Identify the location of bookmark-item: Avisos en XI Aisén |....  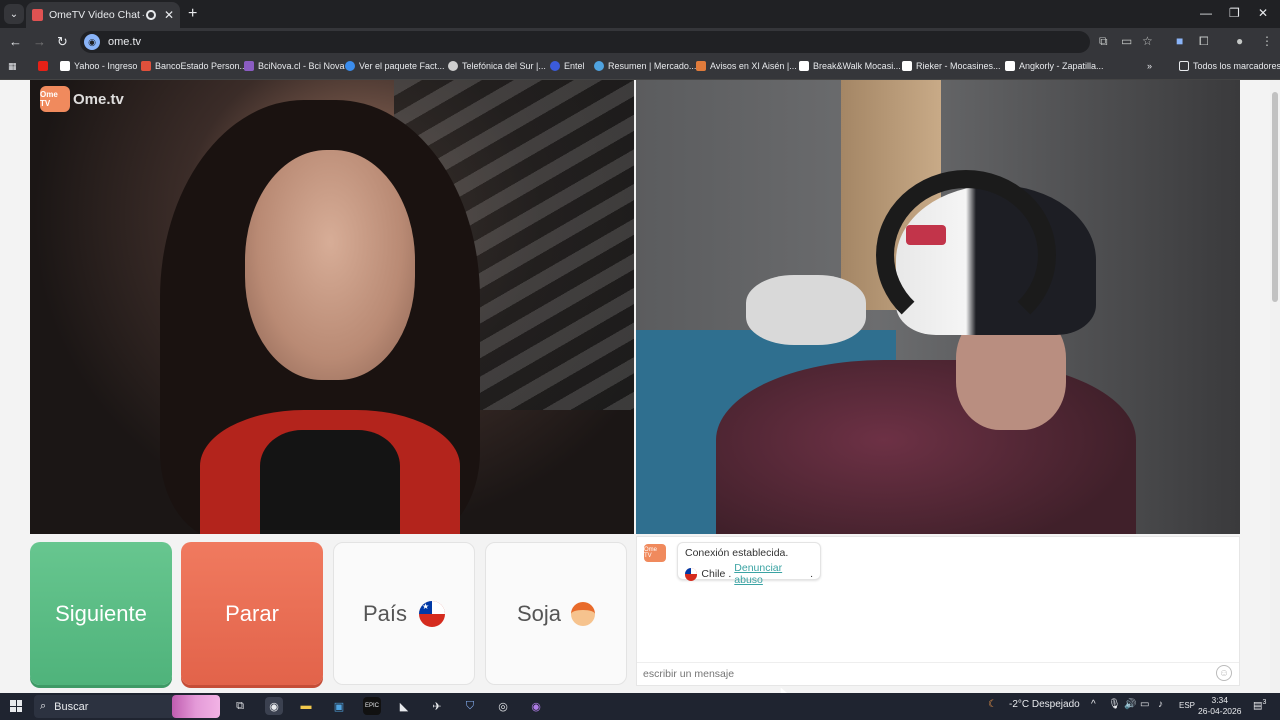
(746, 66).